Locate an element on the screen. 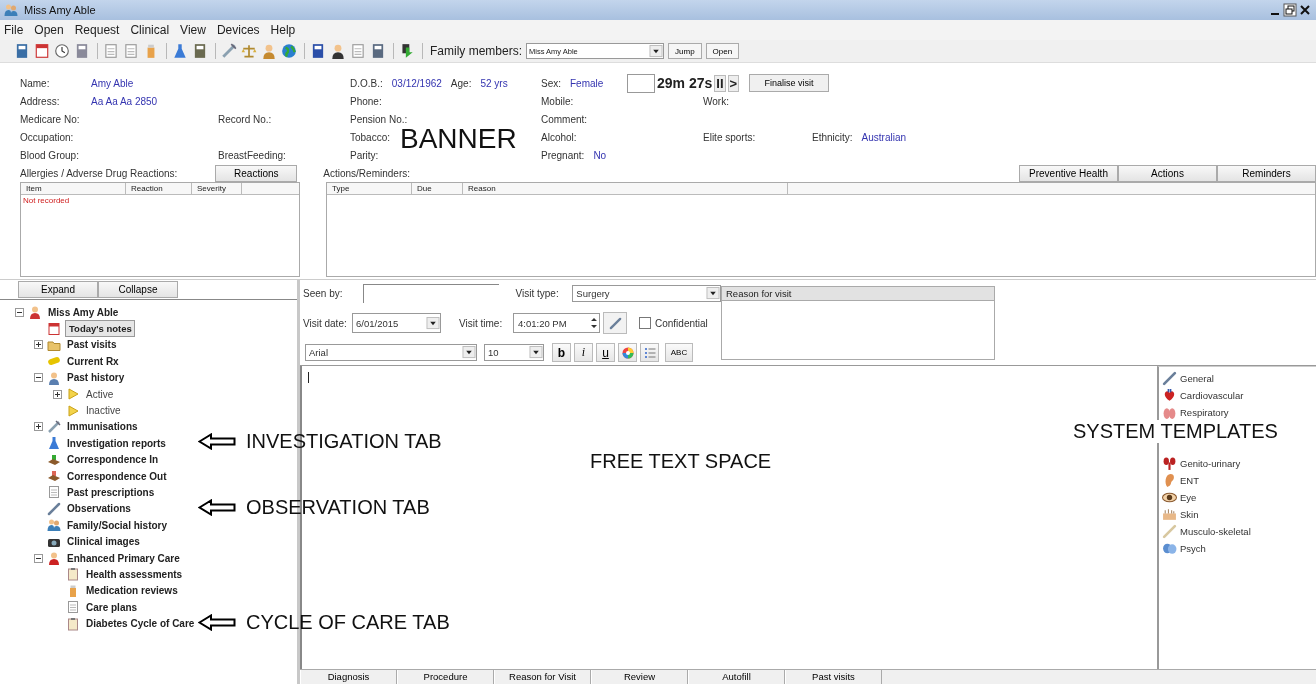  tree-item: Correspondence Out is located at coordinates (117, 476).